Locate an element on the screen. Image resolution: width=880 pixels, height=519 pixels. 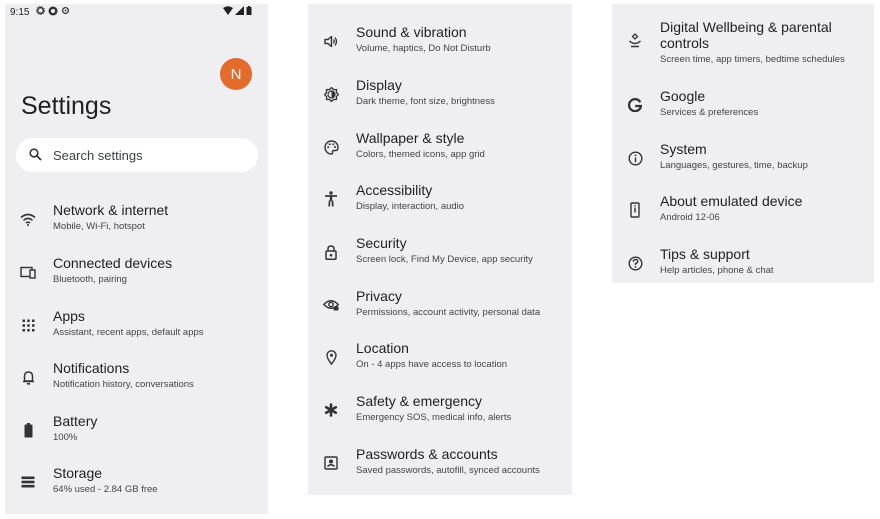
settings-item-connected-devices: Connected devices Bluetooth, pairing is located at coordinates (136, 275).